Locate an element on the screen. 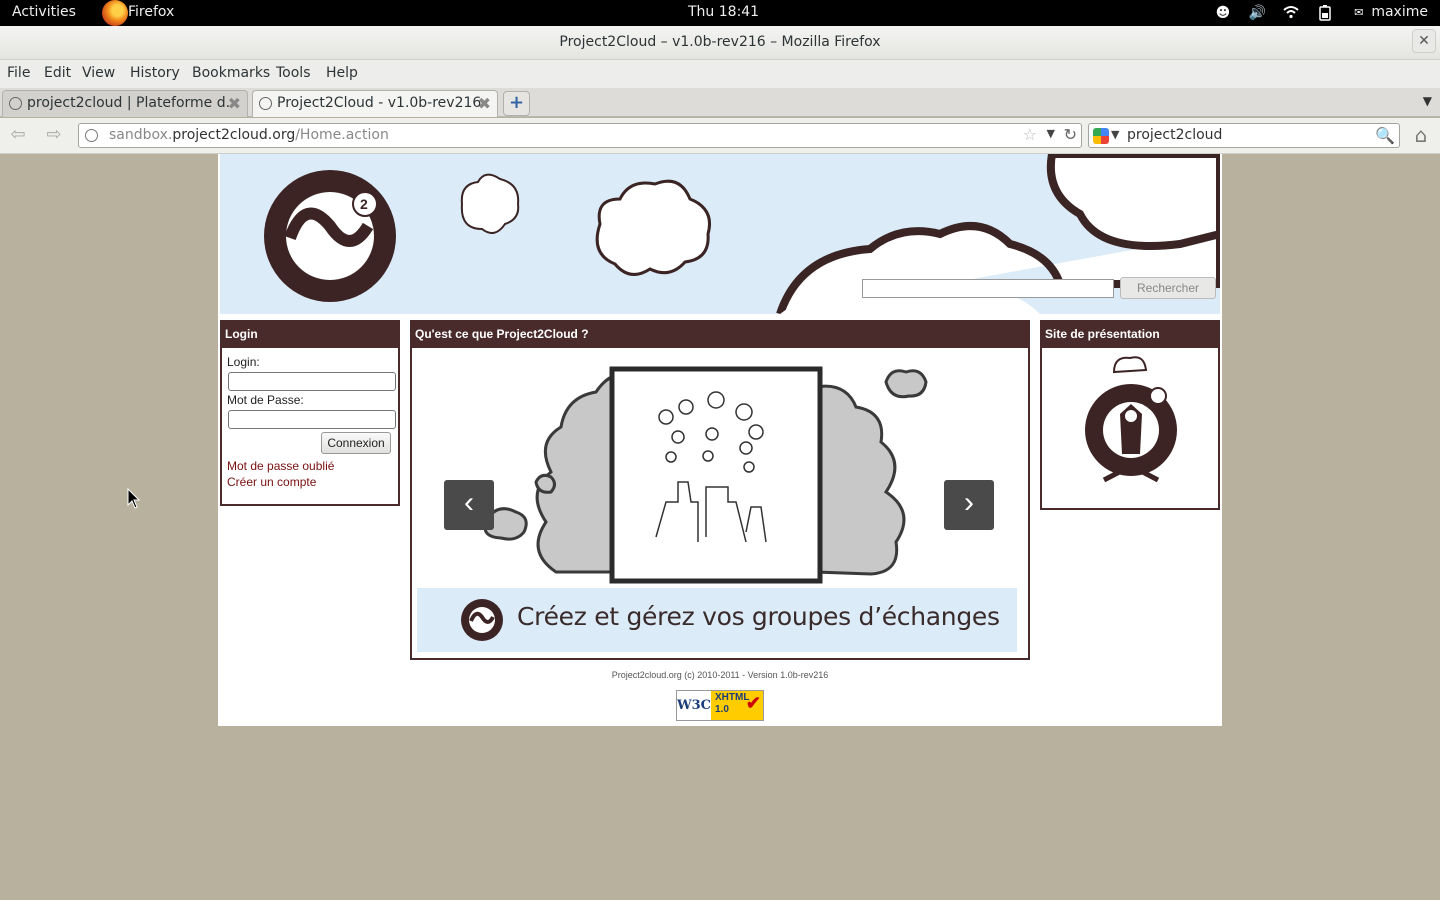  user-menu: ✉ maxime is located at coordinates (1389, 12).